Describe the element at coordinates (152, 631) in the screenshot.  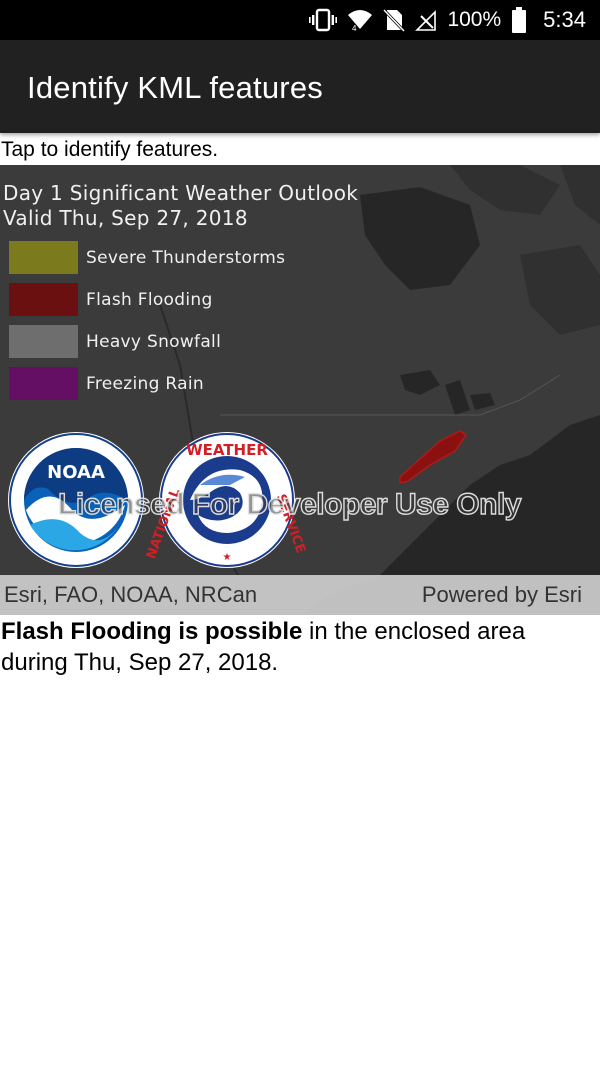
I see `result-bold: Flash Flooding is possible` at that location.